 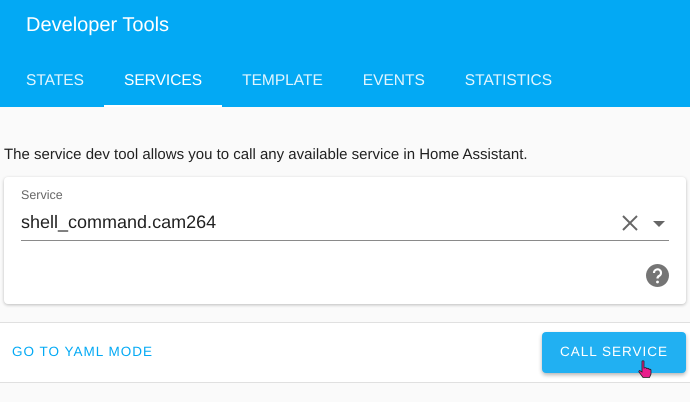 What do you see at coordinates (508, 81) in the screenshot?
I see `tab: STATISTICS` at bounding box center [508, 81].